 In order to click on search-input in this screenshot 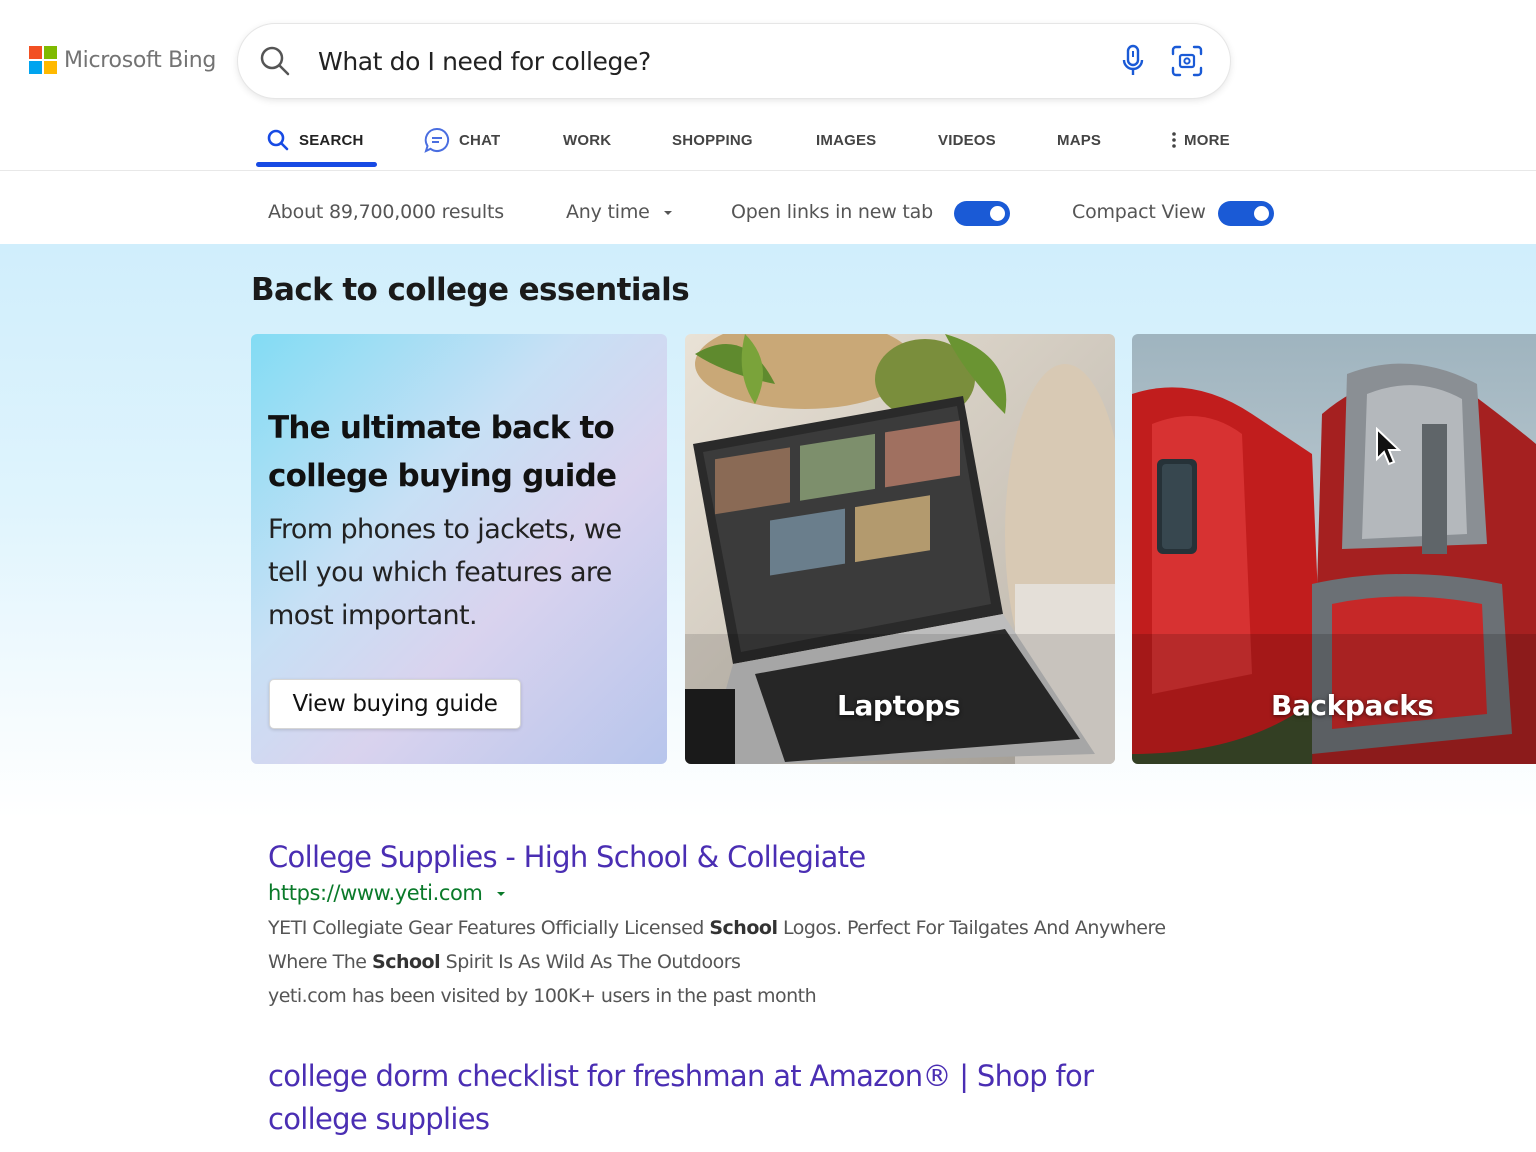, I will do `click(698, 61)`.